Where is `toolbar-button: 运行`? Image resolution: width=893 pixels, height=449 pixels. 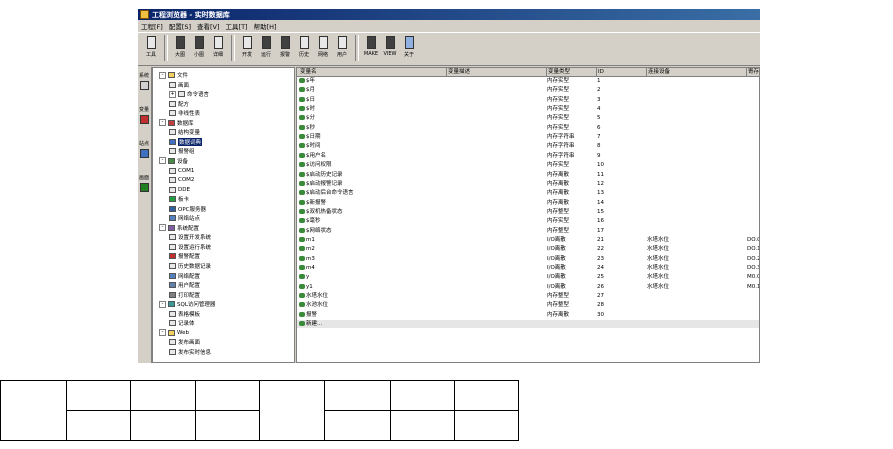 toolbar-button: 运行 is located at coordinates (266, 48).